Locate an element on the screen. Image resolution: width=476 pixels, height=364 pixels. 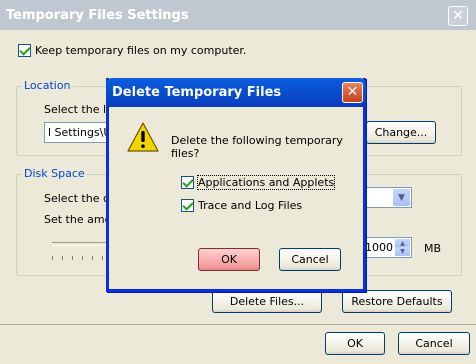
keep-files-checkbox is located at coordinates (24, 50).